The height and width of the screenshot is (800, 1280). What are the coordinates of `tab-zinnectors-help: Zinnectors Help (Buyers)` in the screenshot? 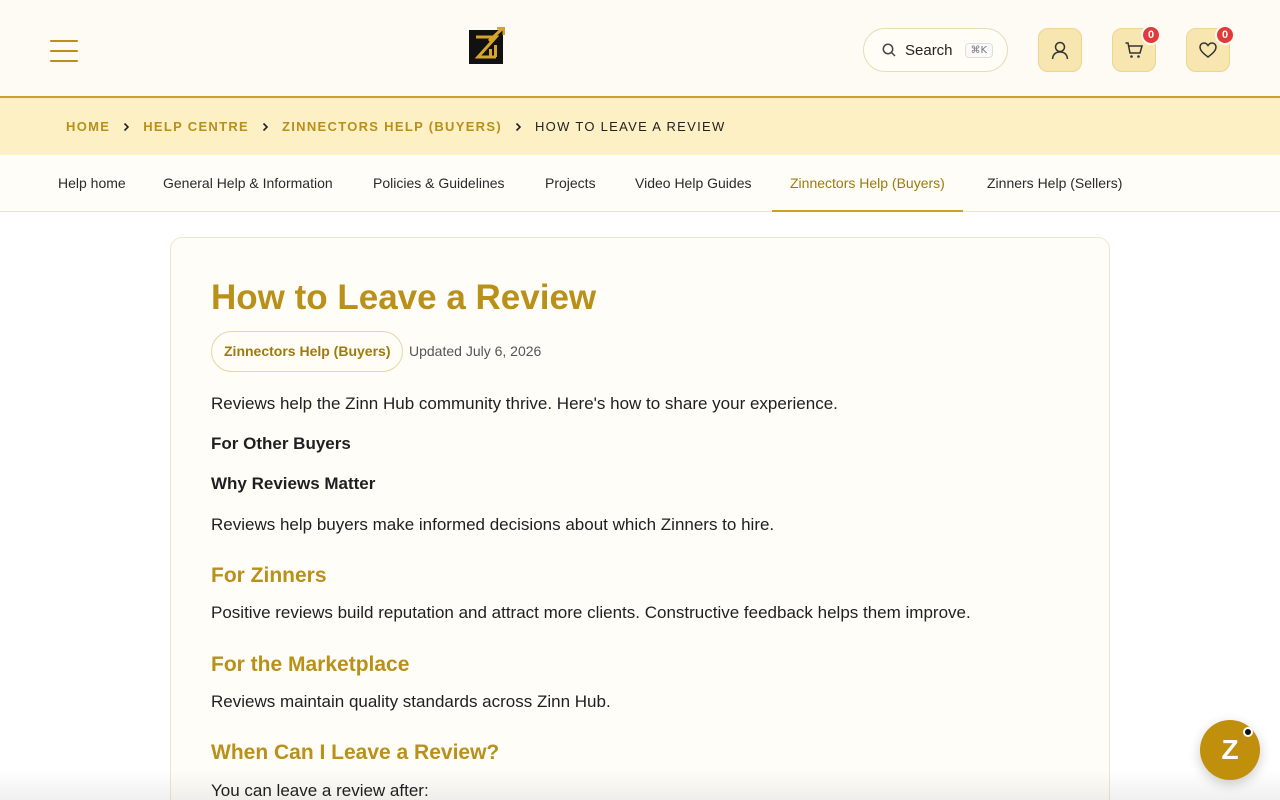 It's located at (867, 183).